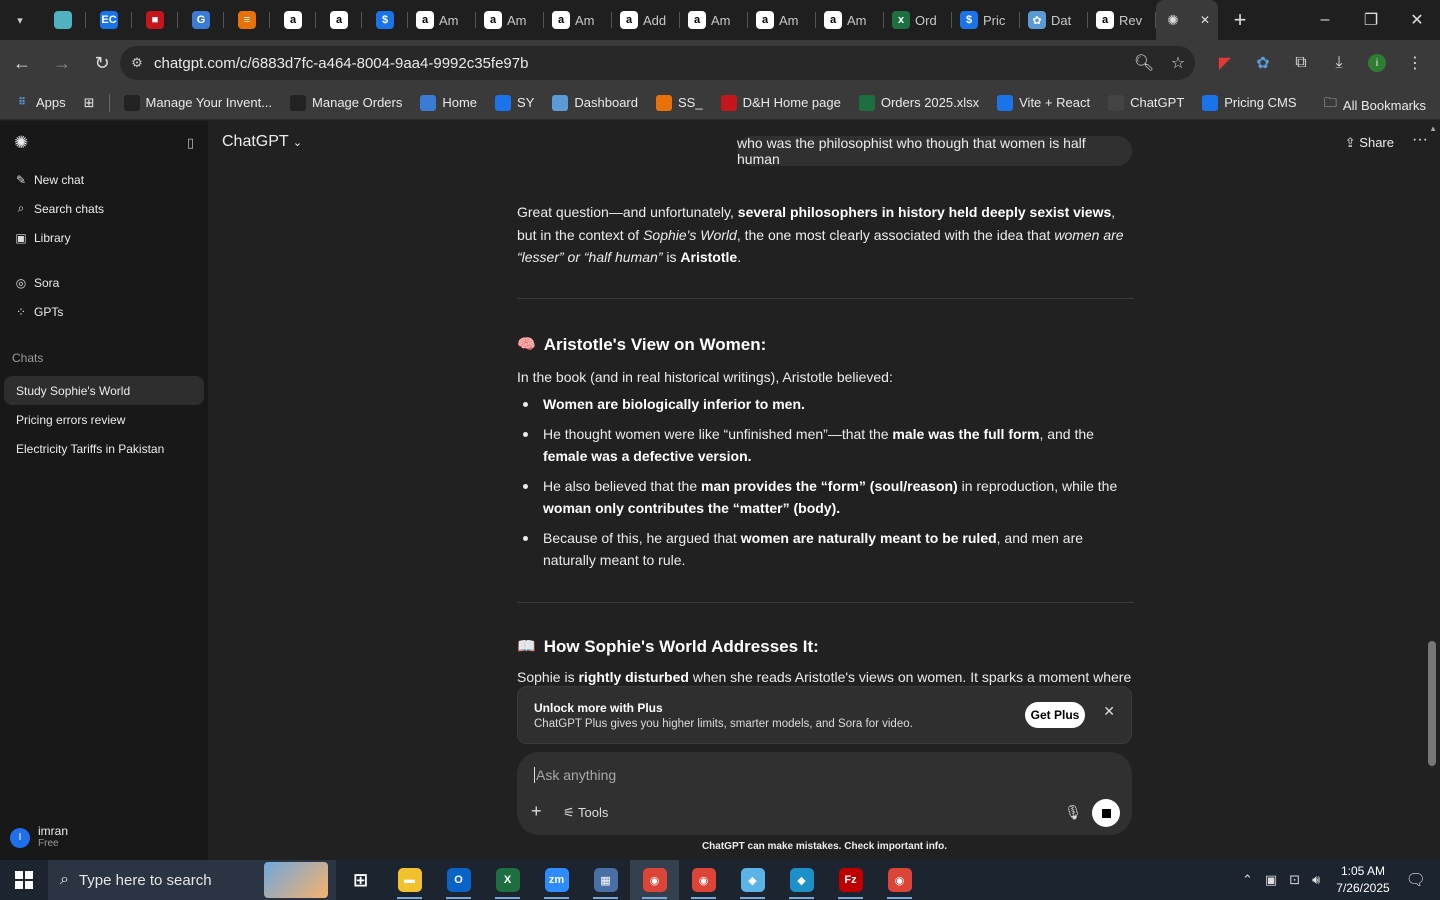 Image resolution: width=1440 pixels, height=900 pixels. What do you see at coordinates (1417, 20) in the screenshot?
I see `close-window-button: ✕` at bounding box center [1417, 20].